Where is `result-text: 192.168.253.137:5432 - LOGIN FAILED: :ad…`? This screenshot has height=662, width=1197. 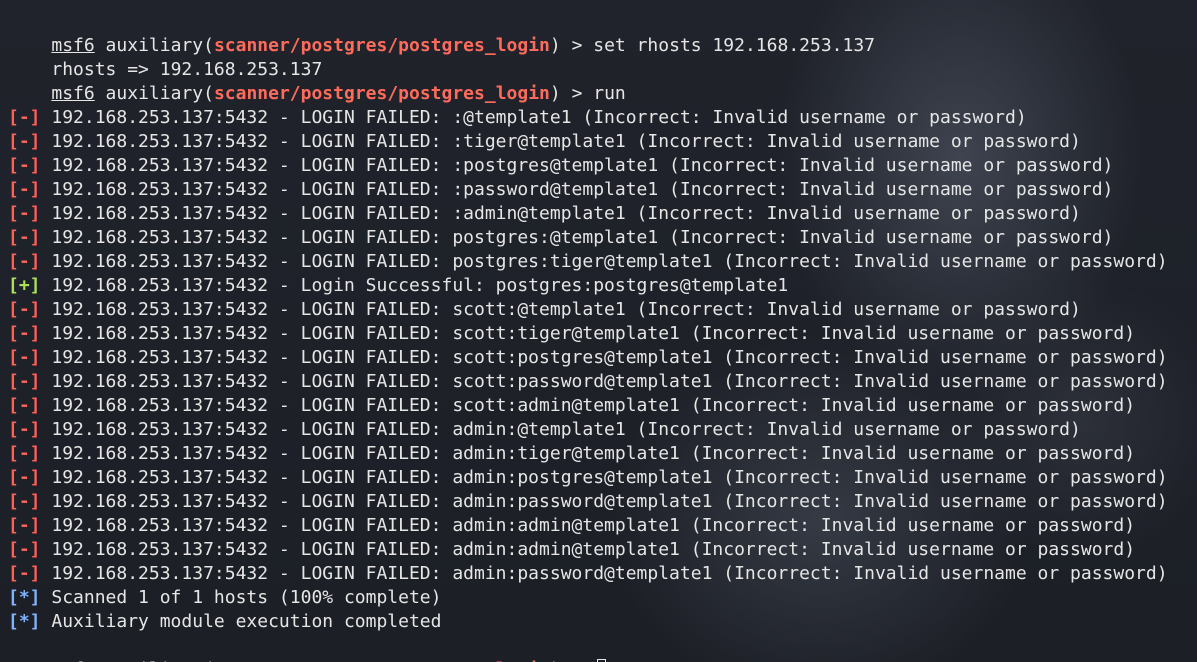
result-text: 192.168.253.137:5432 - LOGIN FAILED: :ad… is located at coordinates (560, 213).